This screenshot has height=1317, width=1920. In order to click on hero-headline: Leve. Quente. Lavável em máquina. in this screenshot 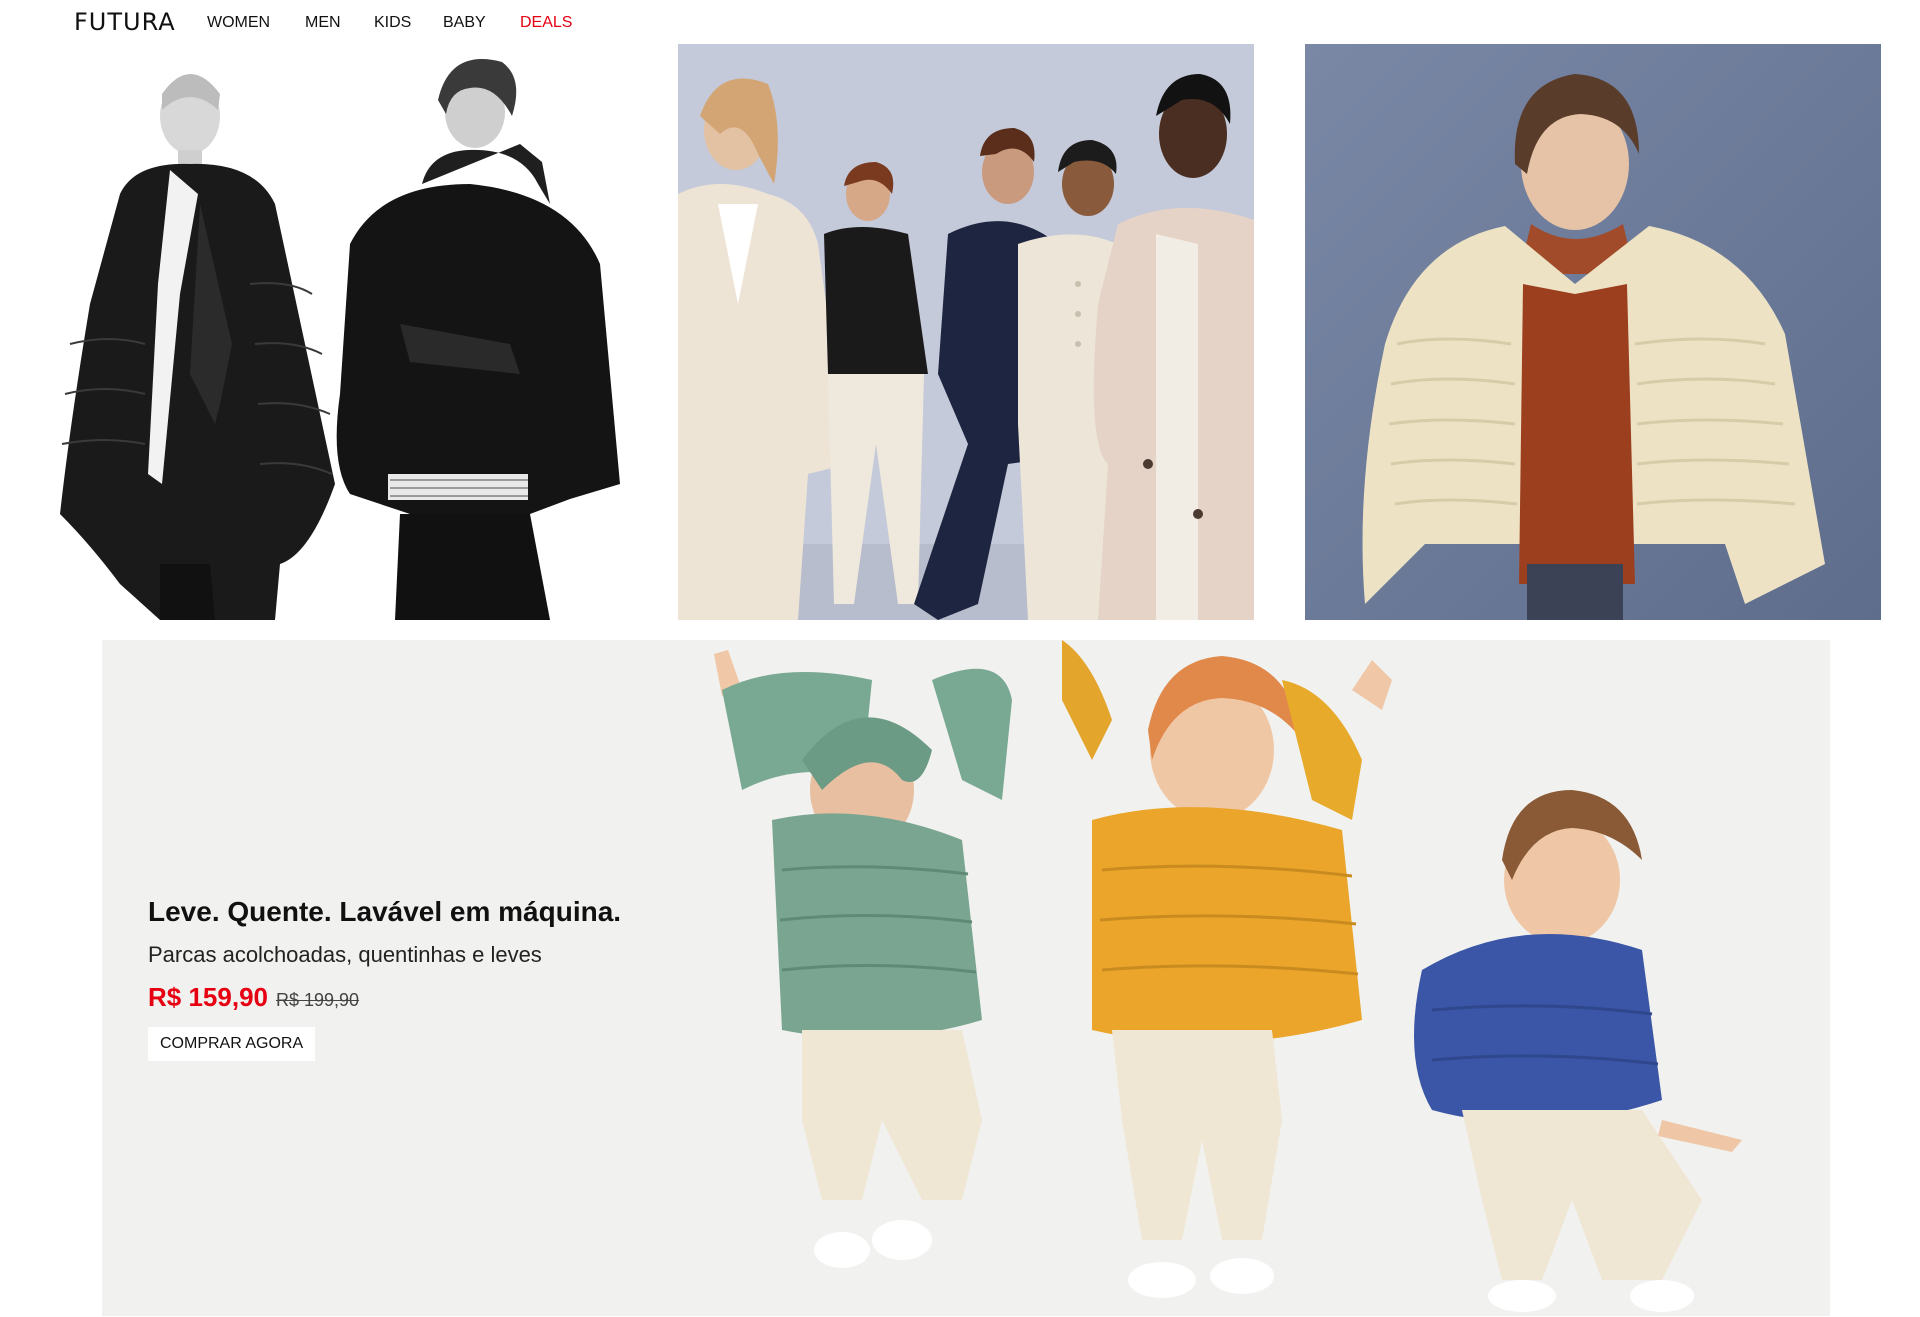, I will do `click(385, 911)`.